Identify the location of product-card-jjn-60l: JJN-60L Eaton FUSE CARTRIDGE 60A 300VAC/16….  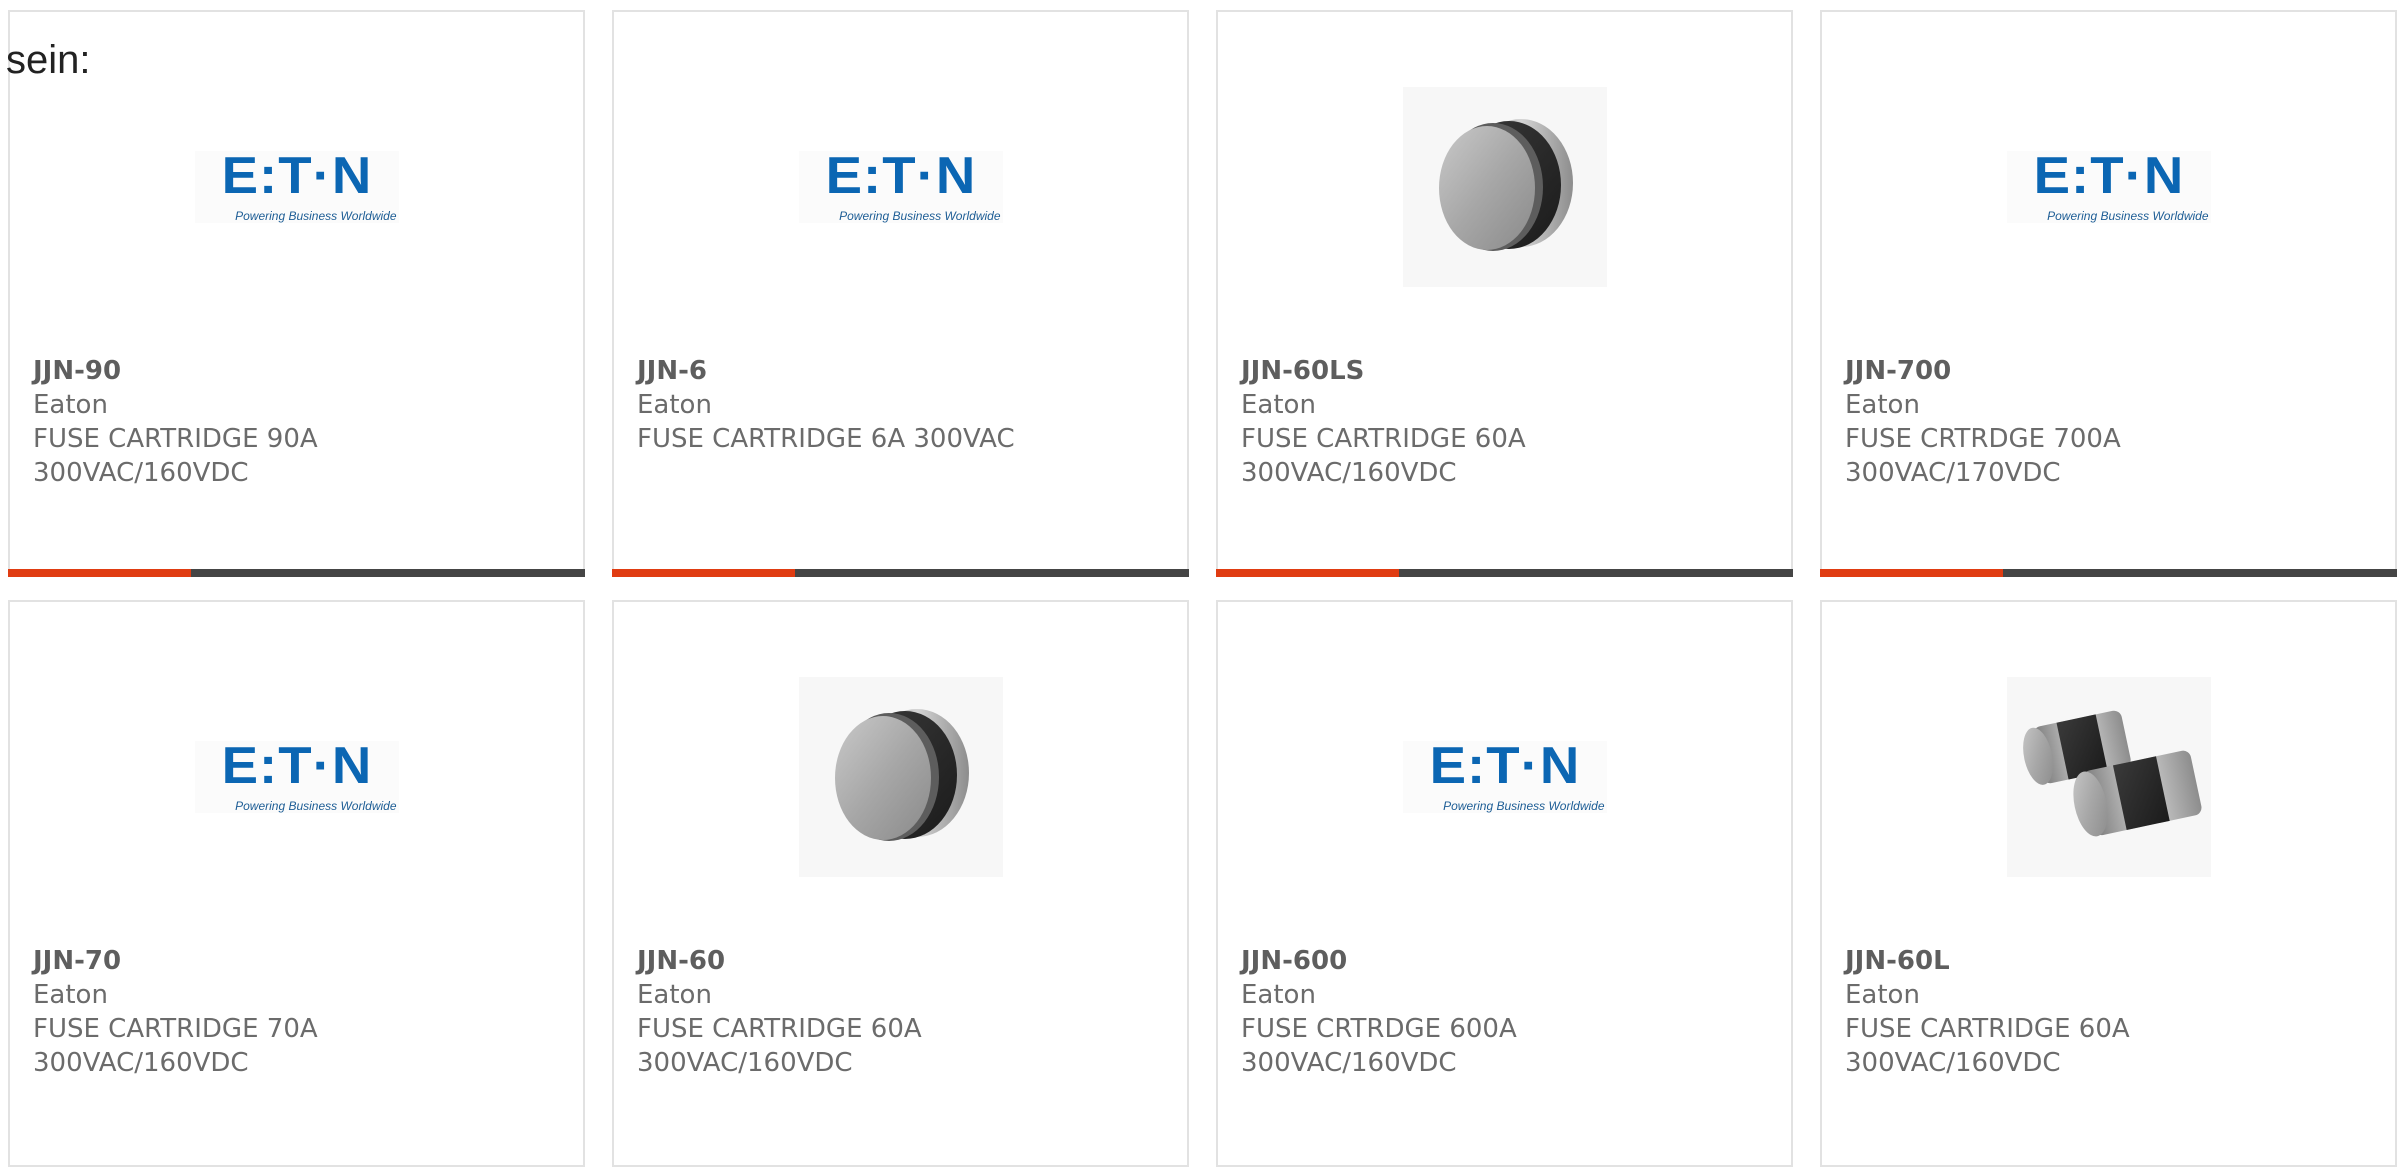
(2108, 883).